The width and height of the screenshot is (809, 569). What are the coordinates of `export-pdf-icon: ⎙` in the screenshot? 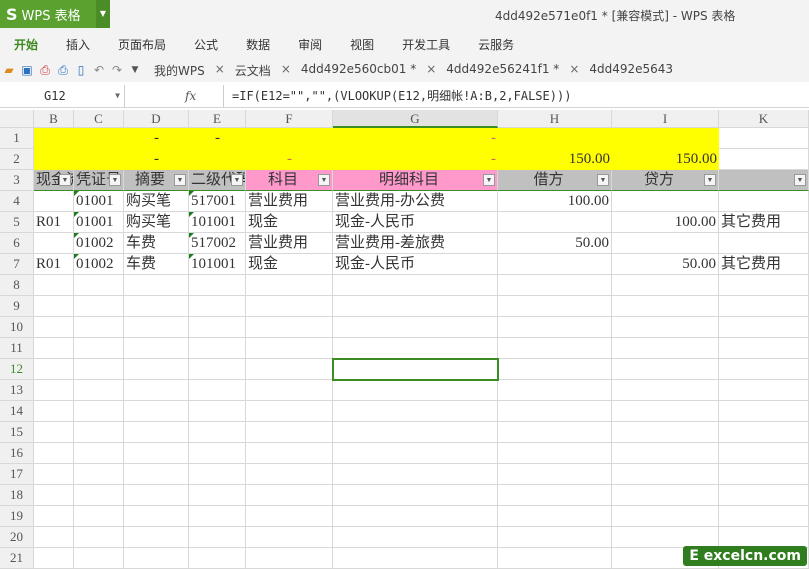 It's located at (45, 70).